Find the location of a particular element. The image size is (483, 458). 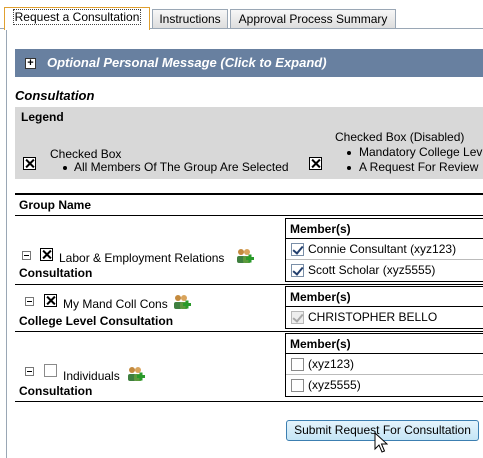

tab-request-consultation: Request a Consultation is located at coordinates (77, 18).